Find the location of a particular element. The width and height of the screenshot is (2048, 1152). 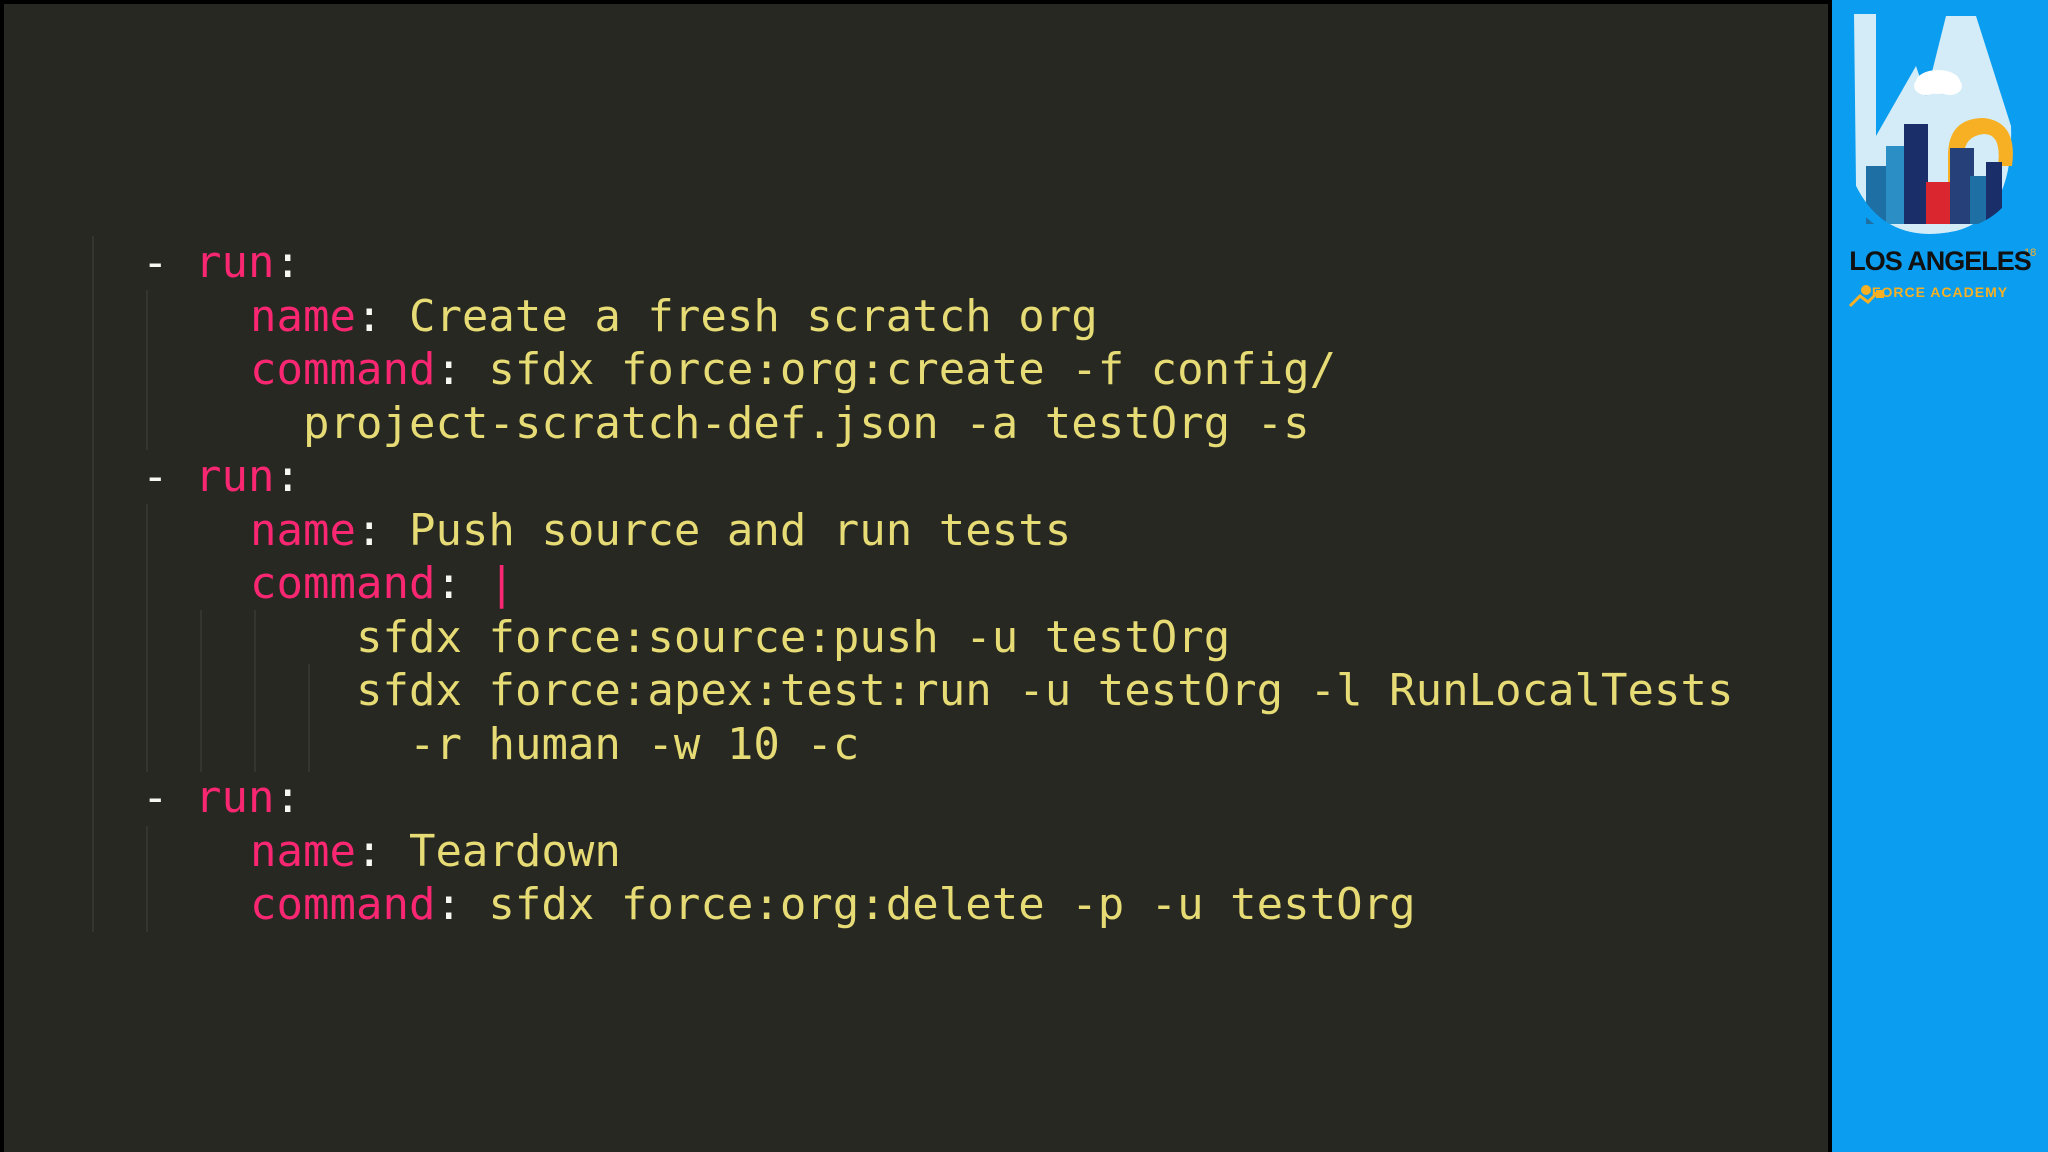

block-scalar-pipe: | is located at coordinates (501, 583).